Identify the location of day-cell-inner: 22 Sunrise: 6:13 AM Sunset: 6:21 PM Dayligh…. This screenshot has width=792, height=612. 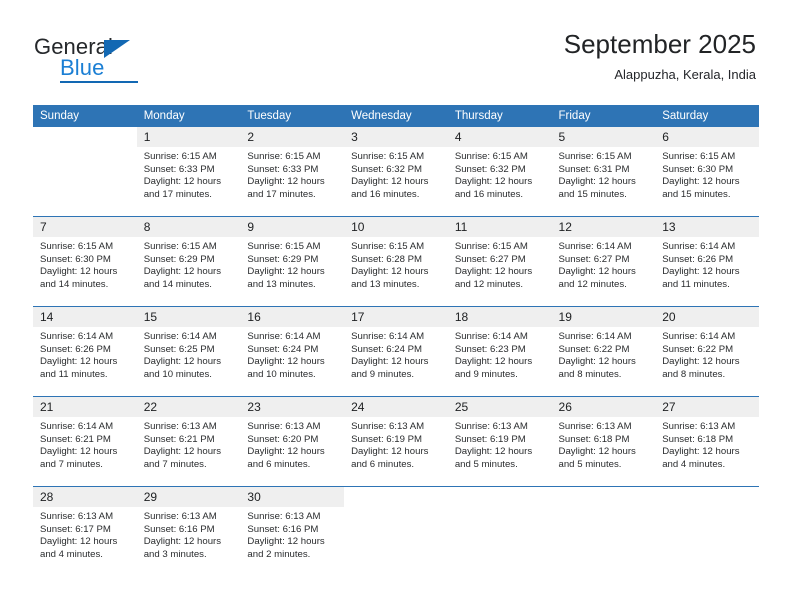
(188, 441).